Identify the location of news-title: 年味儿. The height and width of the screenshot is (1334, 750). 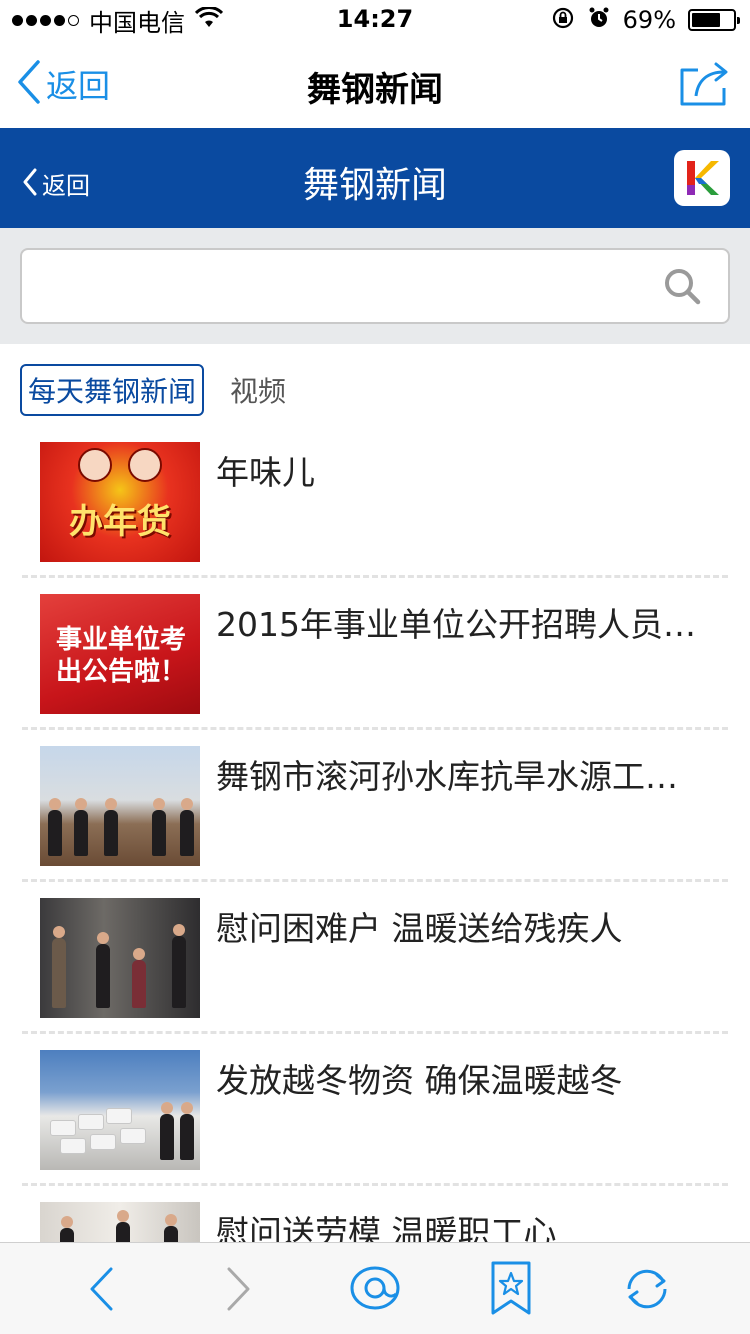
(265, 472).